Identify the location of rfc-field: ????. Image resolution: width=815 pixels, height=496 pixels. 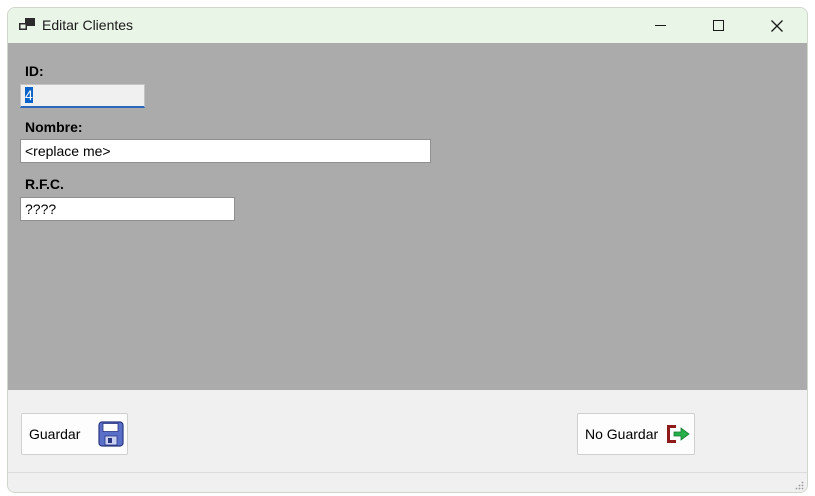
(127, 209).